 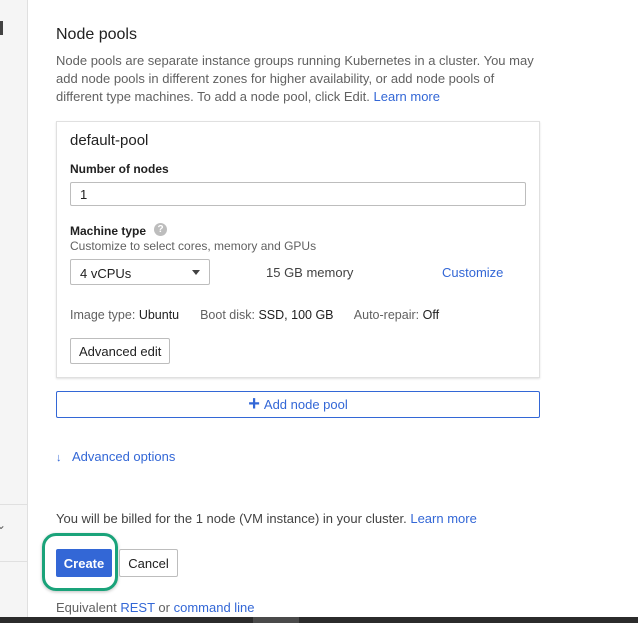 What do you see at coordinates (164, 607) in the screenshot?
I see `equivalent-or: or` at bounding box center [164, 607].